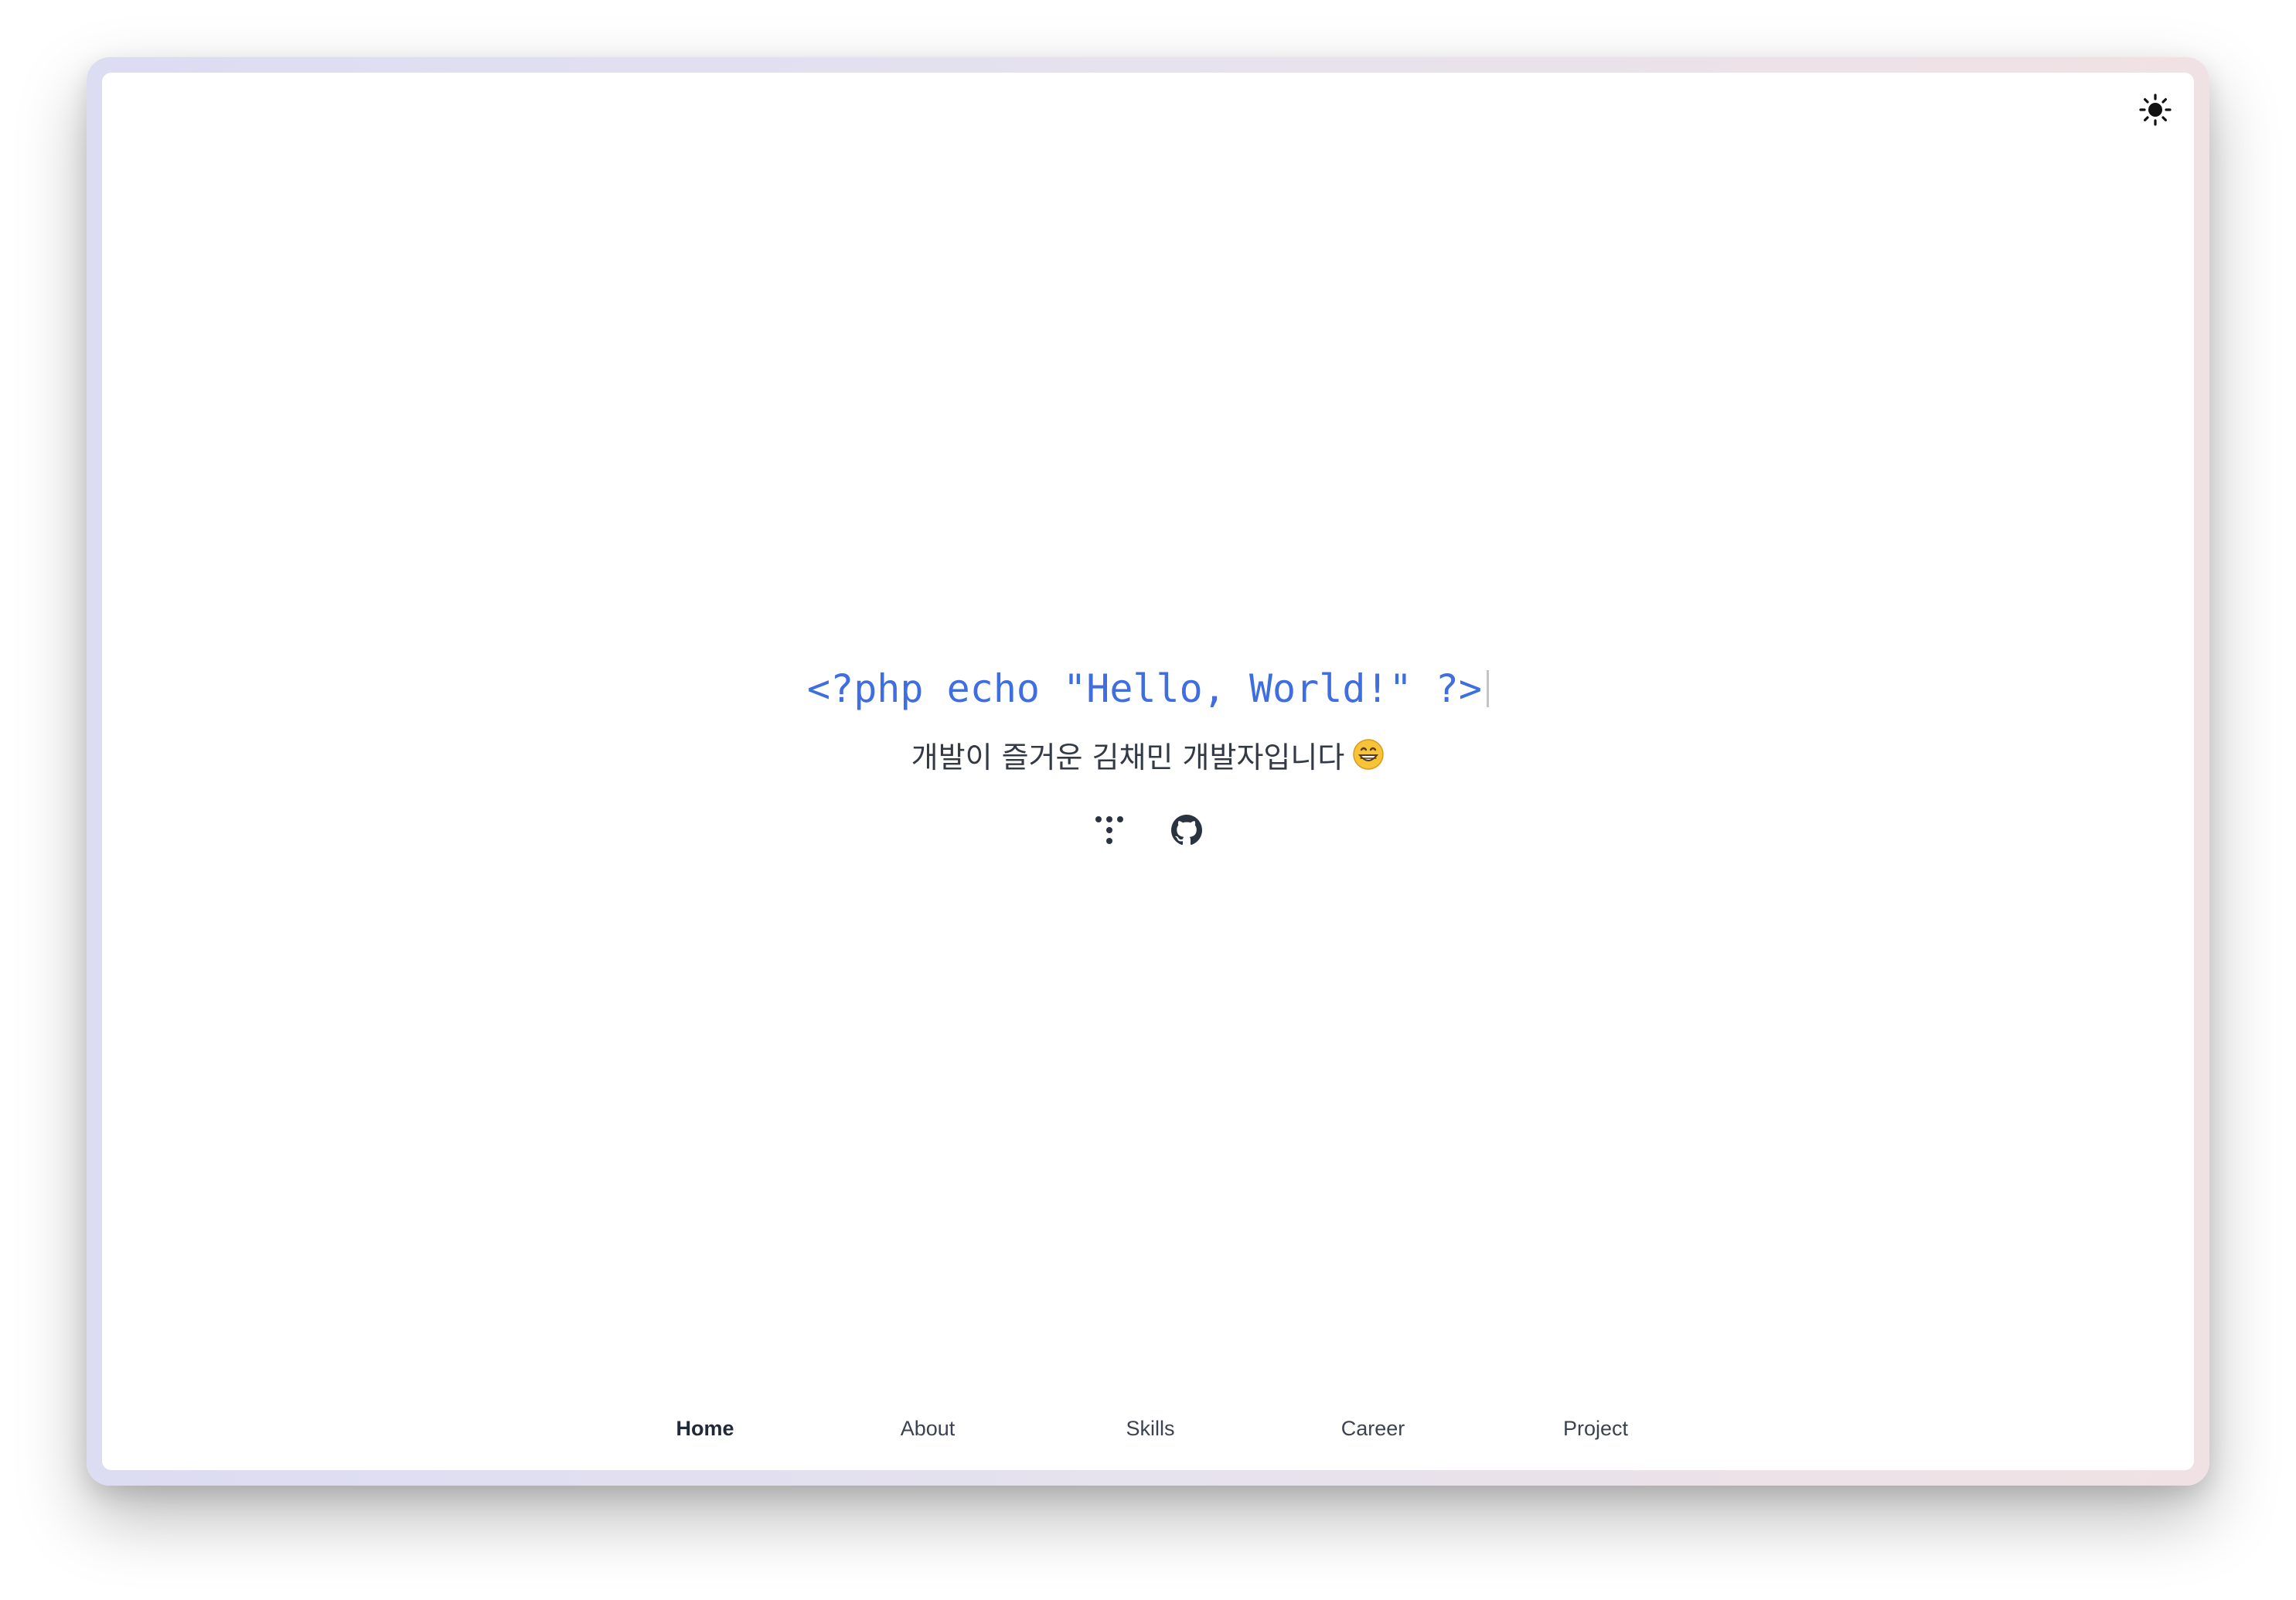 This screenshot has width=2296, height=1600. Describe the element at coordinates (1369, 754) in the screenshot. I see `grinning-face-icon` at that location.